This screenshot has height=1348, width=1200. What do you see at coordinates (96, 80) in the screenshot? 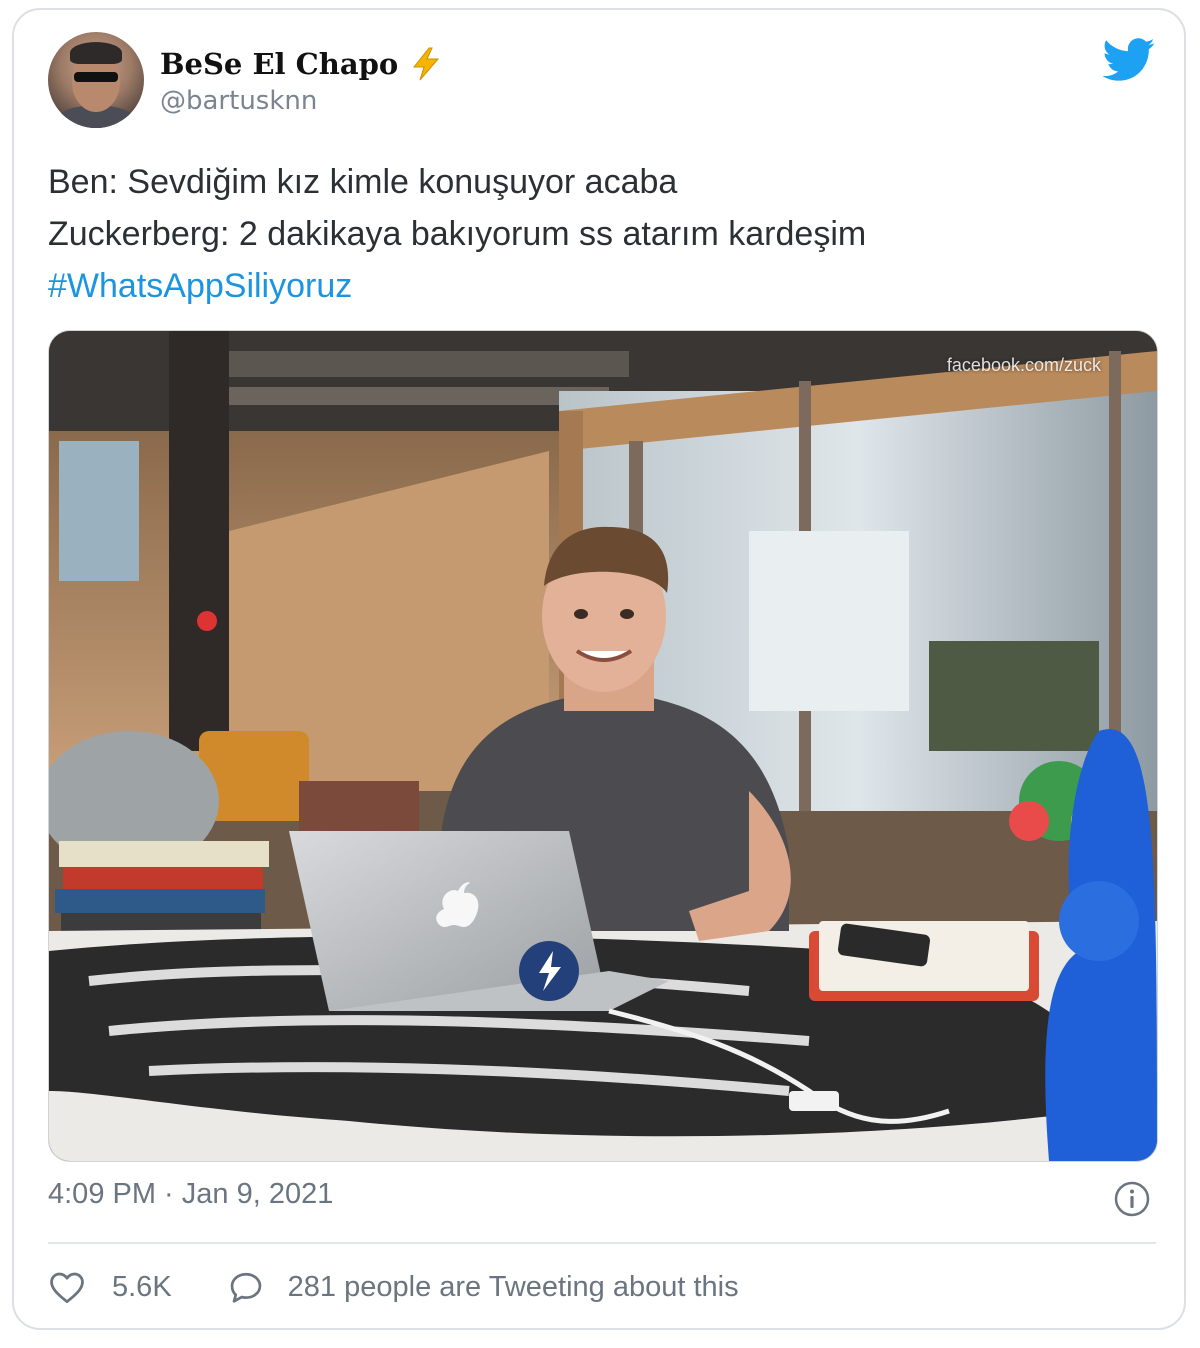
I see `avatar` at bounding box center [96, 80].